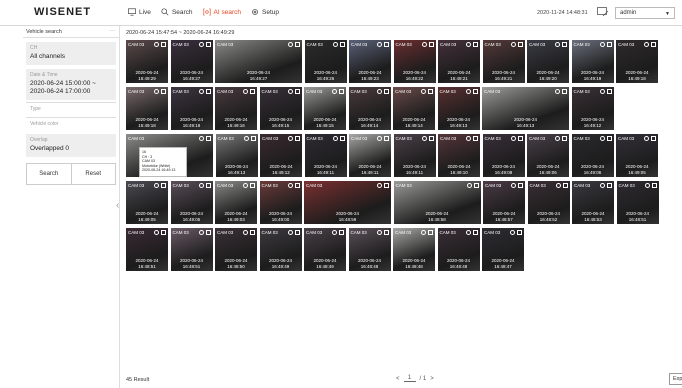 This screenshot has height=388, width=682. Describe the element at coordinates (370, 61) in the screenshot. I see `result-thumbnail: CAM 03 2020-06-24 16:49:23` at that location.